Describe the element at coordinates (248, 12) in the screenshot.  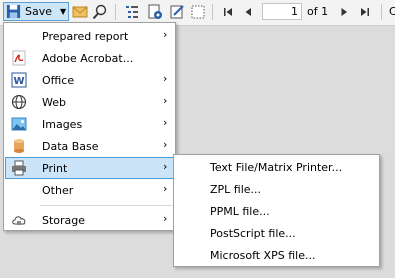
I see `previous-page-icon` at that location.